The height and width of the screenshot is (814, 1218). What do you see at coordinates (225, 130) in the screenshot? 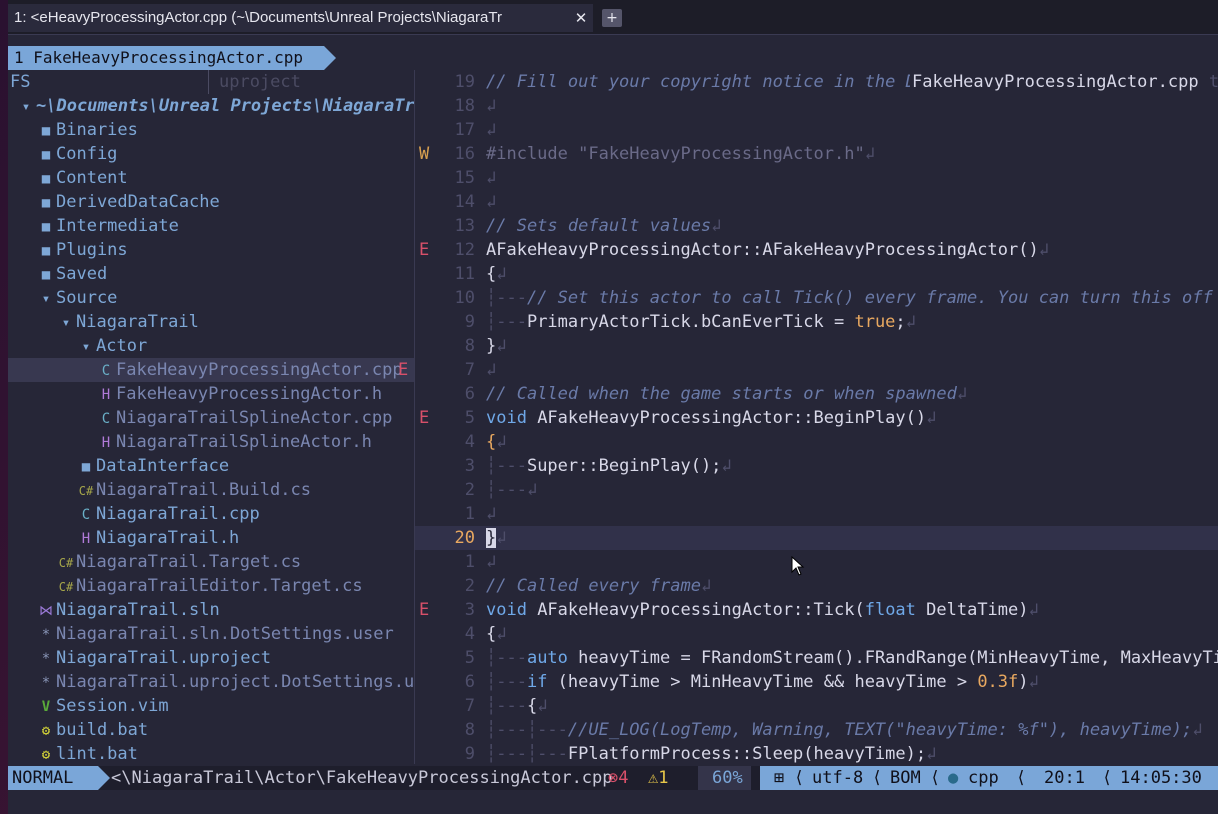
I see `tree-item-binaries: ■ Binaries` at bounding box center [225, 130].